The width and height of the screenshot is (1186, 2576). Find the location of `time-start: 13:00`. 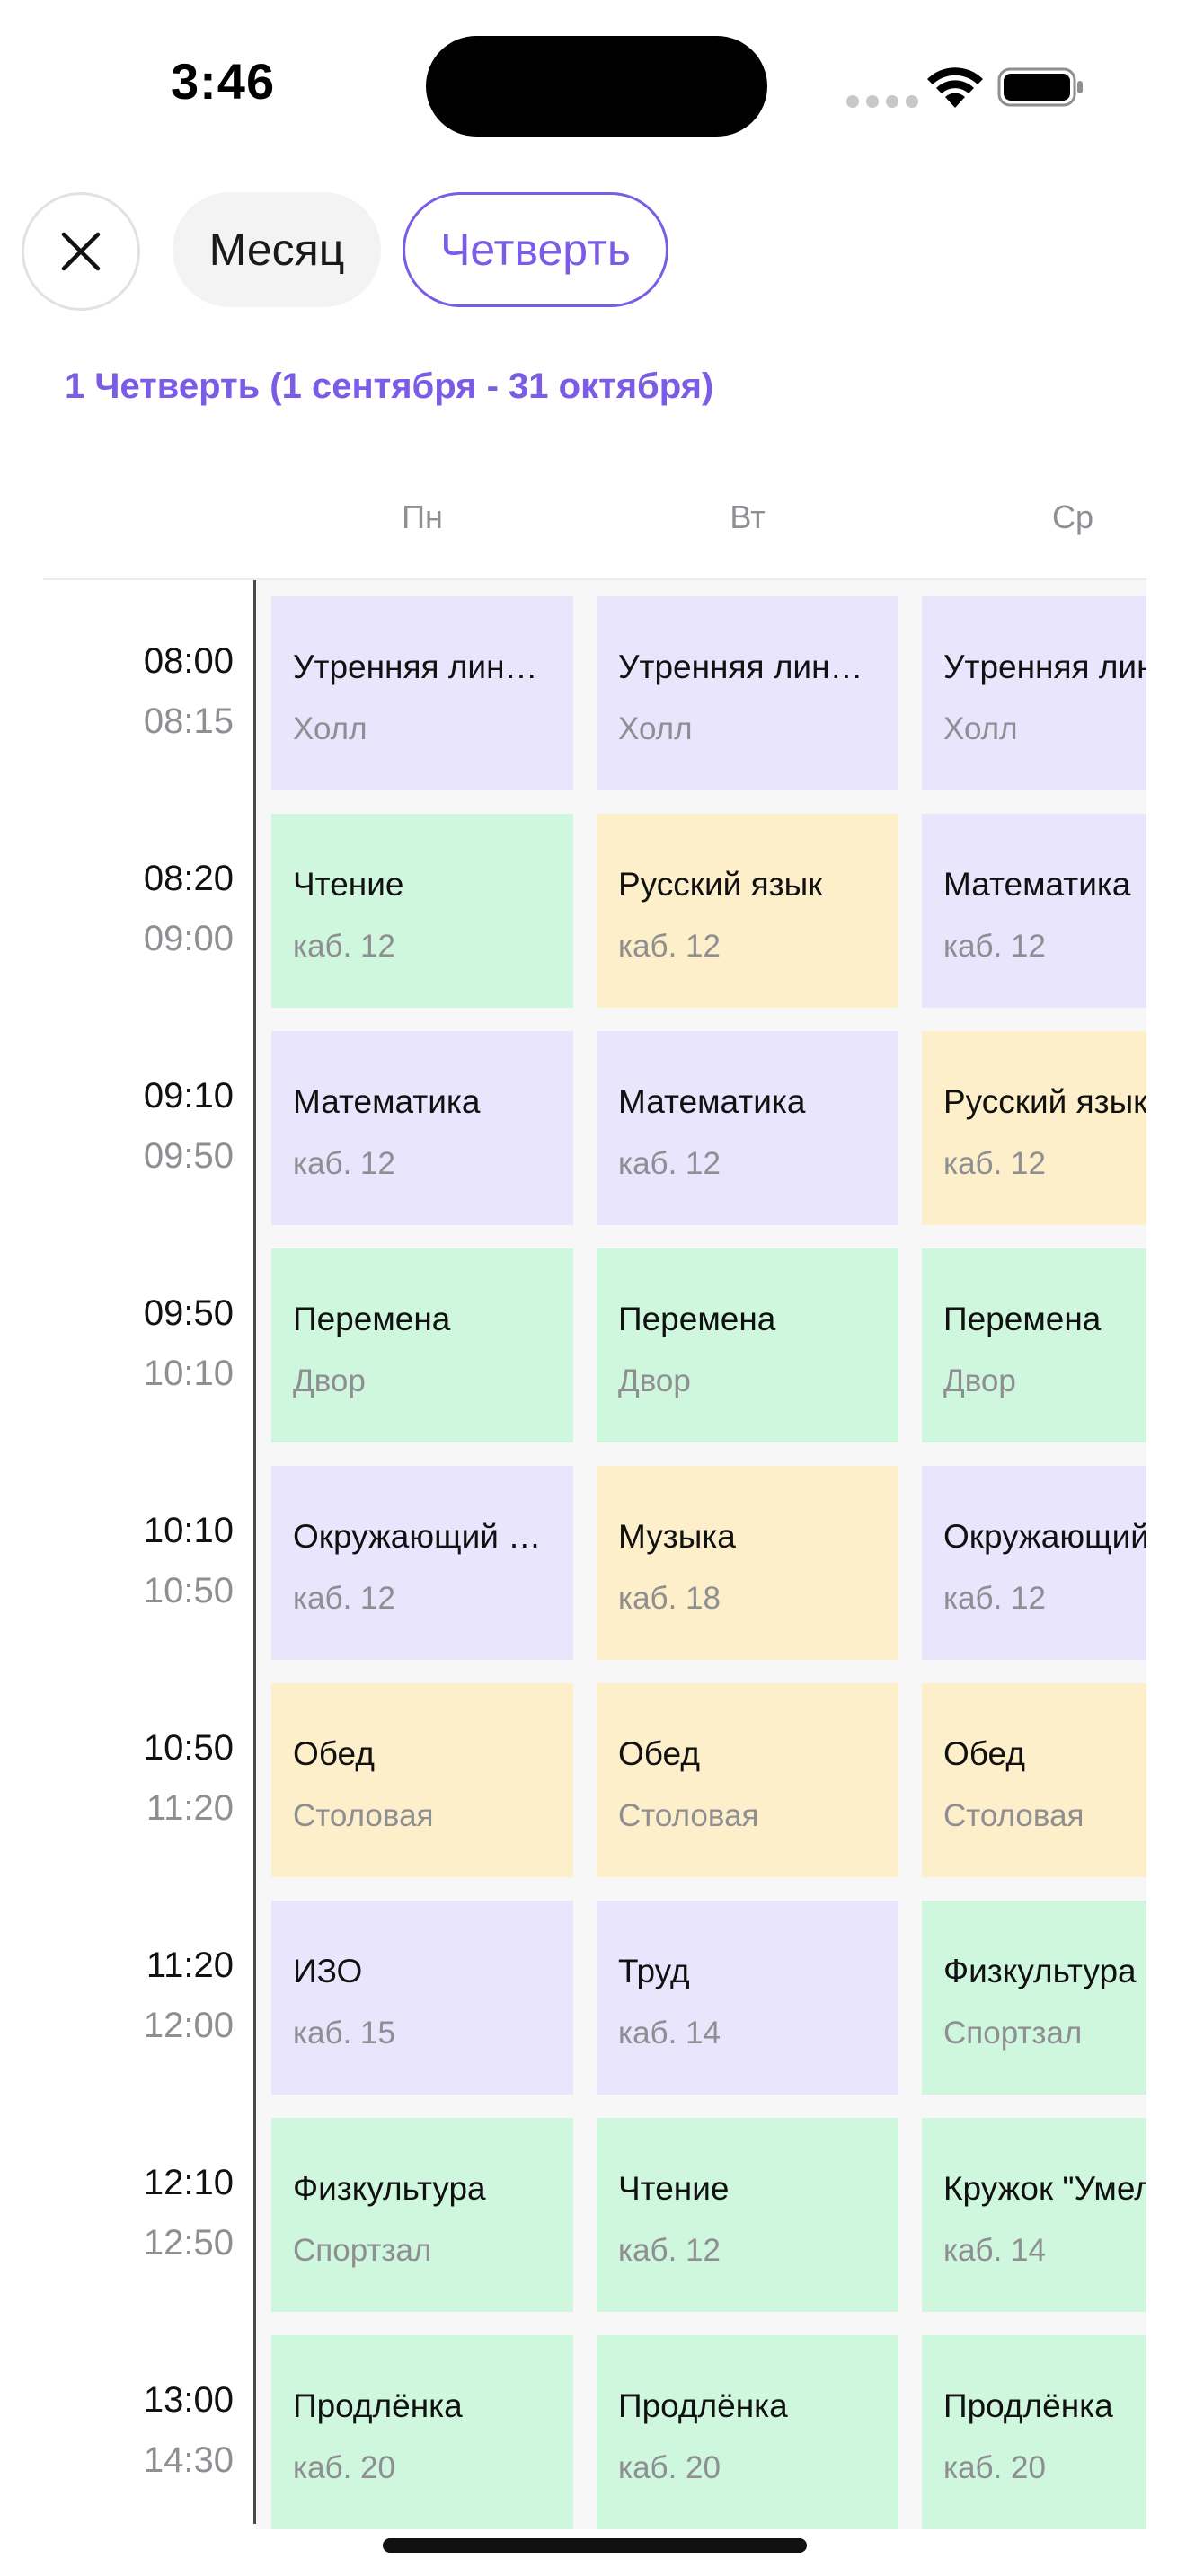

time-start: 13:00 is located at coordinates (188, 2400).